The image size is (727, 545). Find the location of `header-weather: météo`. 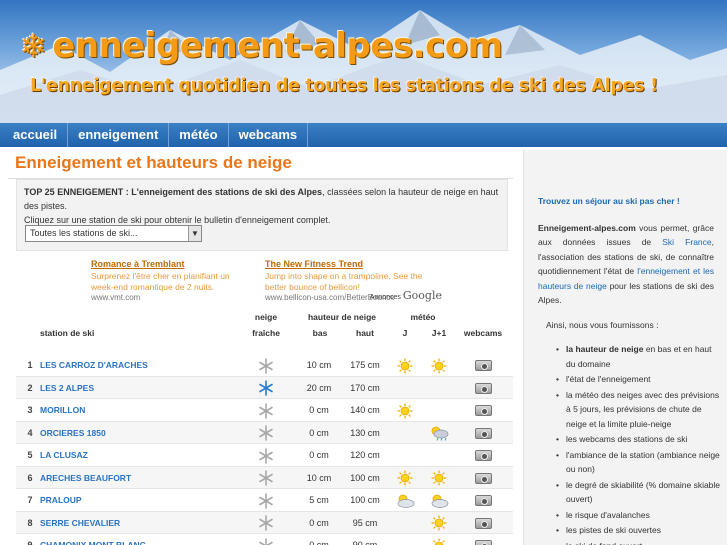

header-weather: météo is located at coordinates (423, 317).